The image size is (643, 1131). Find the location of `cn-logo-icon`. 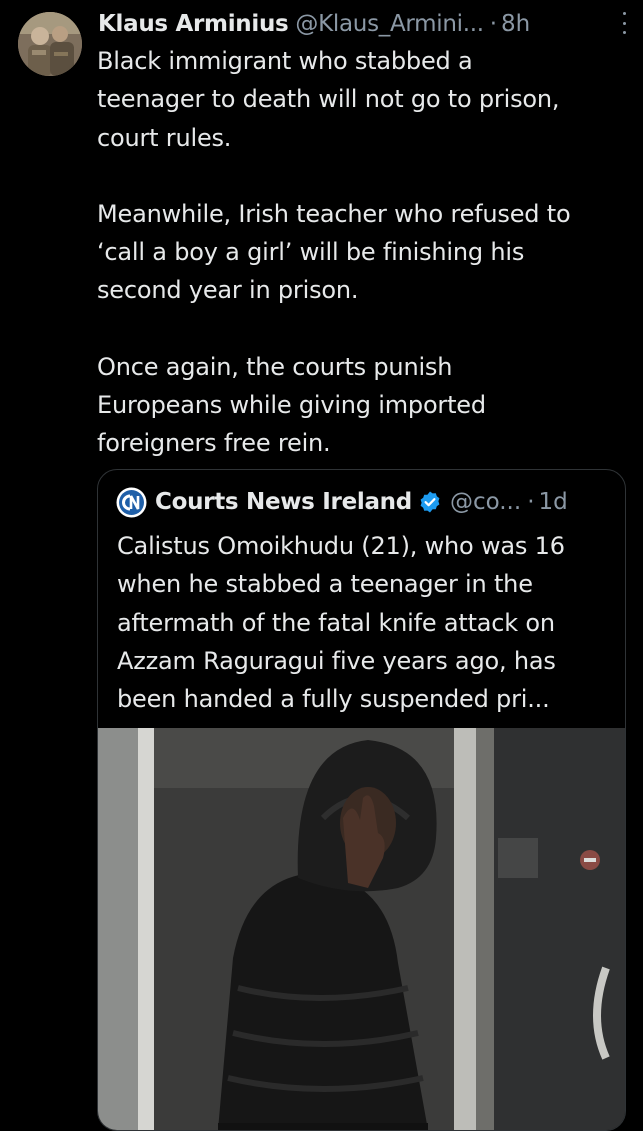

cn-logo-icon is located at coordinates (131, 502).